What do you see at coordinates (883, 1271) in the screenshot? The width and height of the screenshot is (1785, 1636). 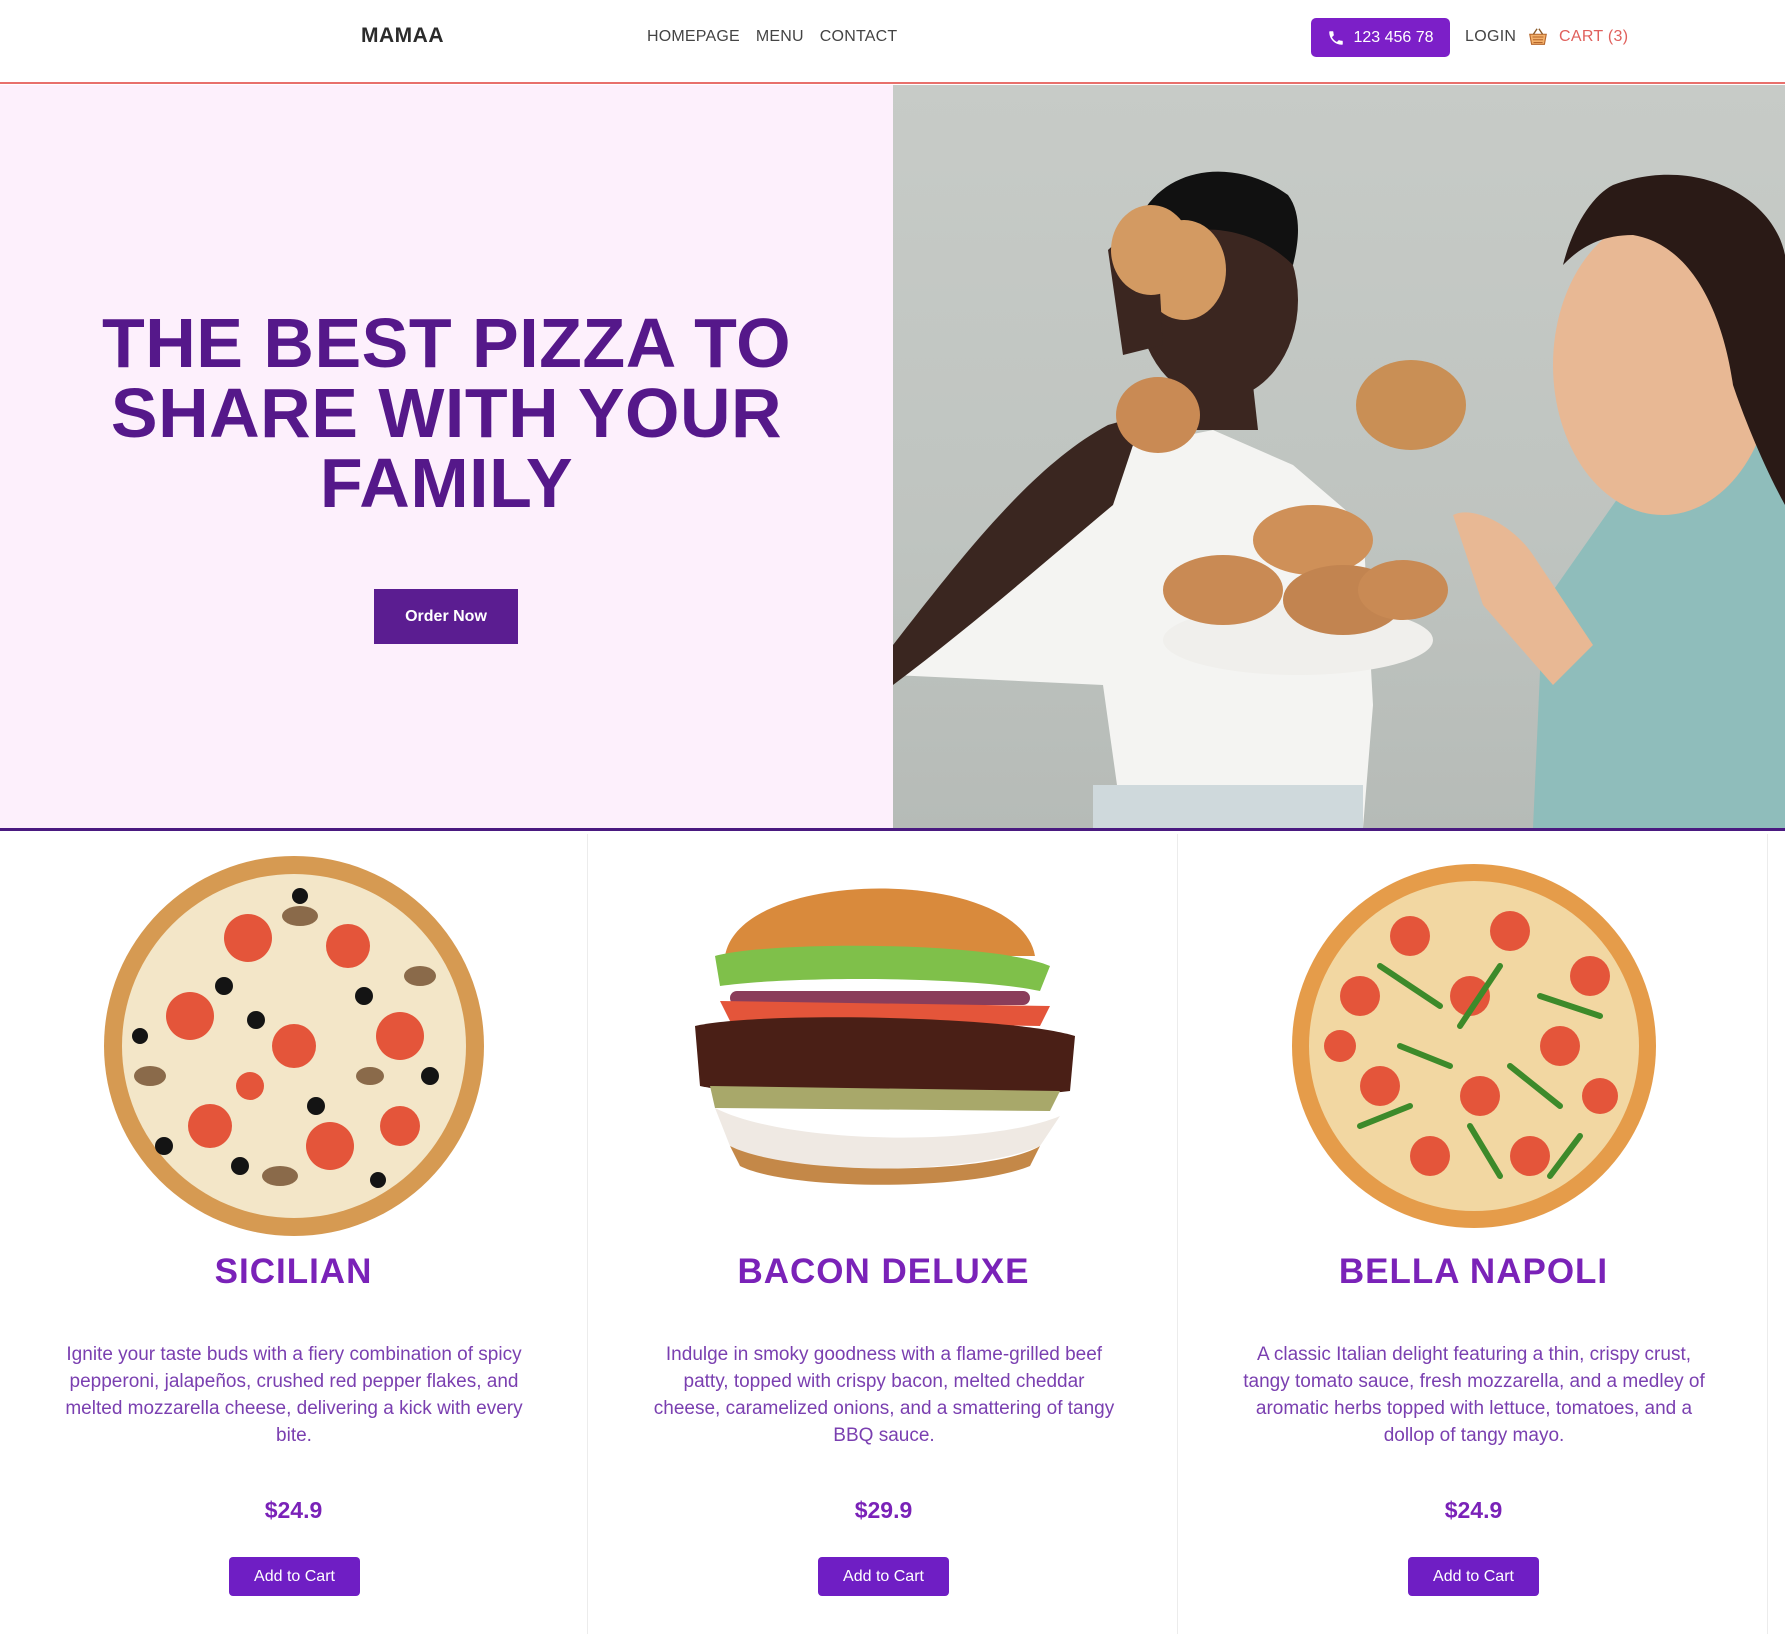 I see `product-name: BACON DELUXE` at bounding box center [883, 1271].